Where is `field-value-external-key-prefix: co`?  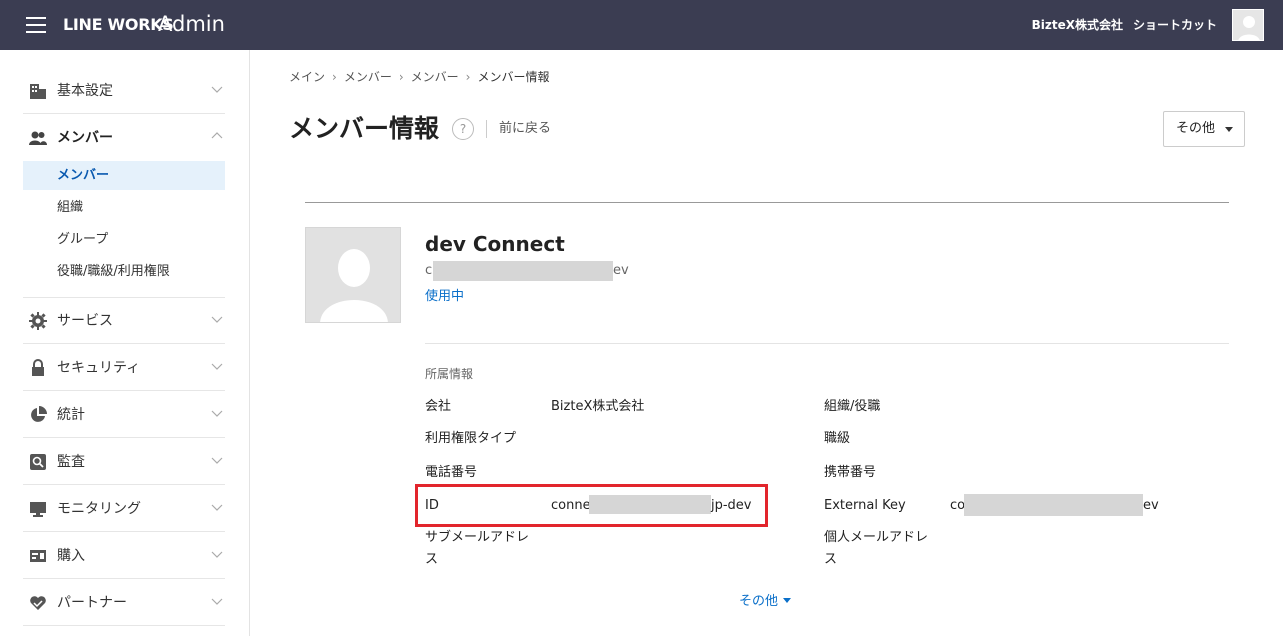
field-value-external-key-prefix: co is located at coordinates (958, 505).